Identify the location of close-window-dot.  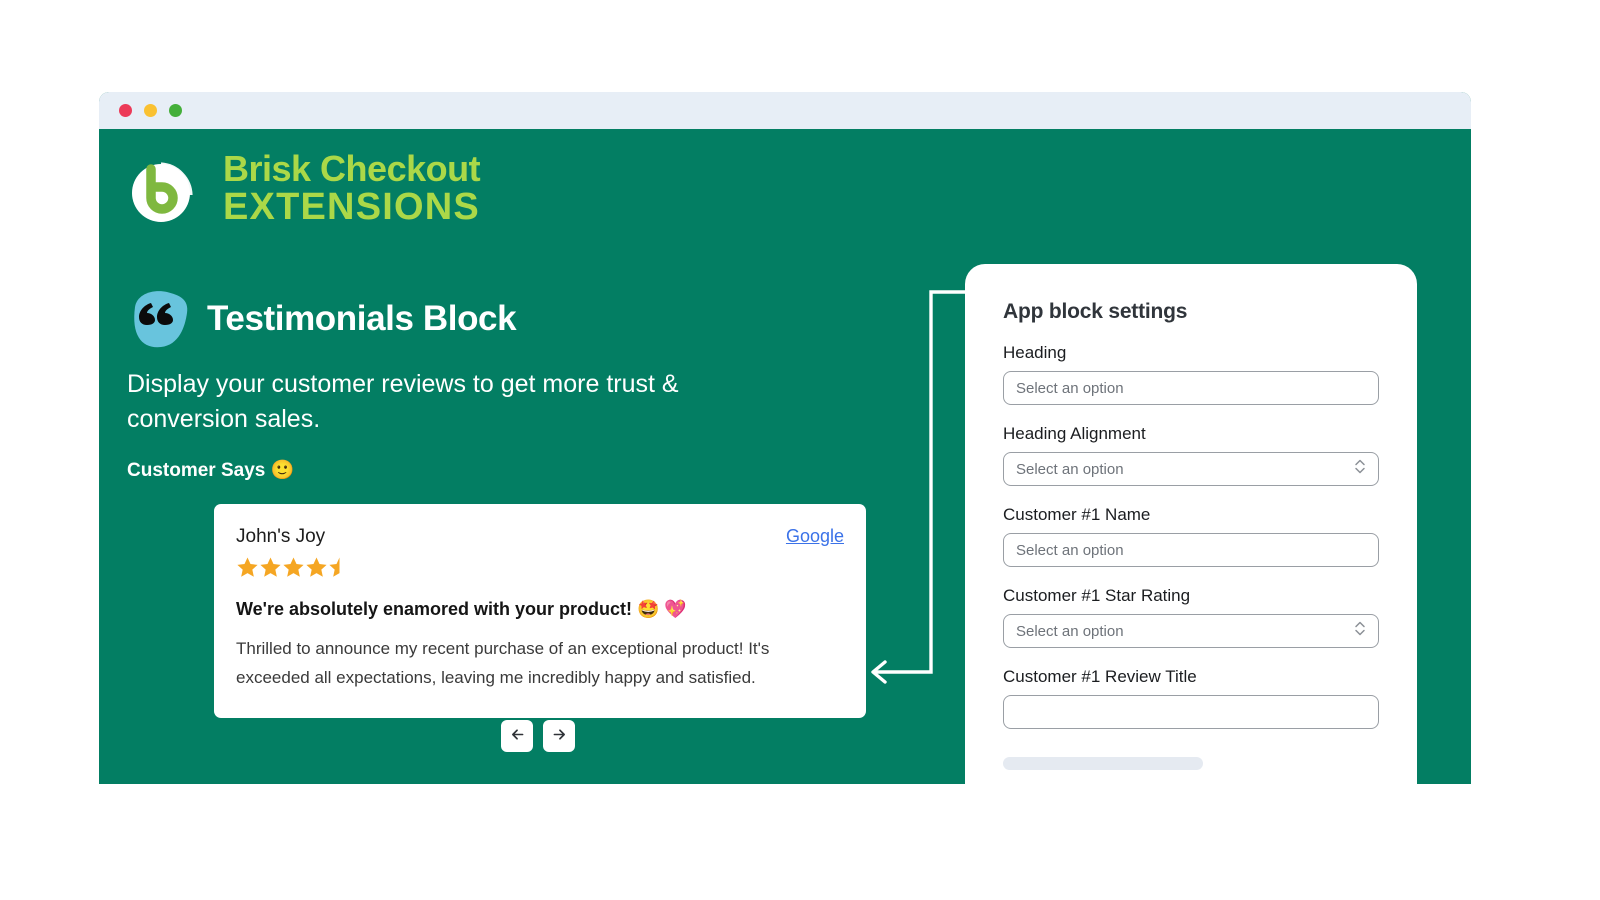
(125, 110).